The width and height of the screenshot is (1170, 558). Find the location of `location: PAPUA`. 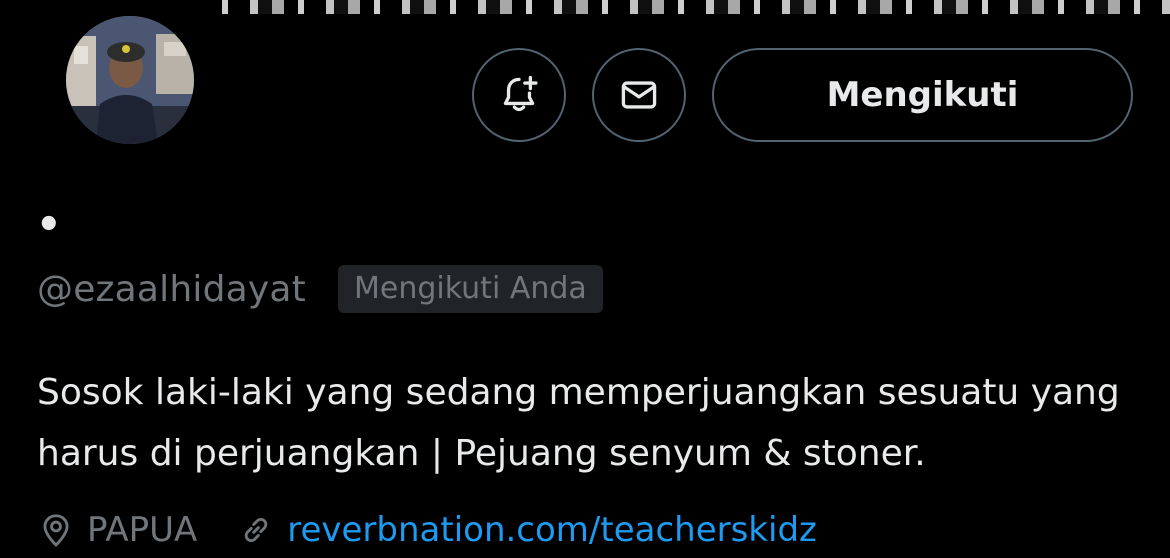

location: PAPUA is located at coordinates (117, 530).